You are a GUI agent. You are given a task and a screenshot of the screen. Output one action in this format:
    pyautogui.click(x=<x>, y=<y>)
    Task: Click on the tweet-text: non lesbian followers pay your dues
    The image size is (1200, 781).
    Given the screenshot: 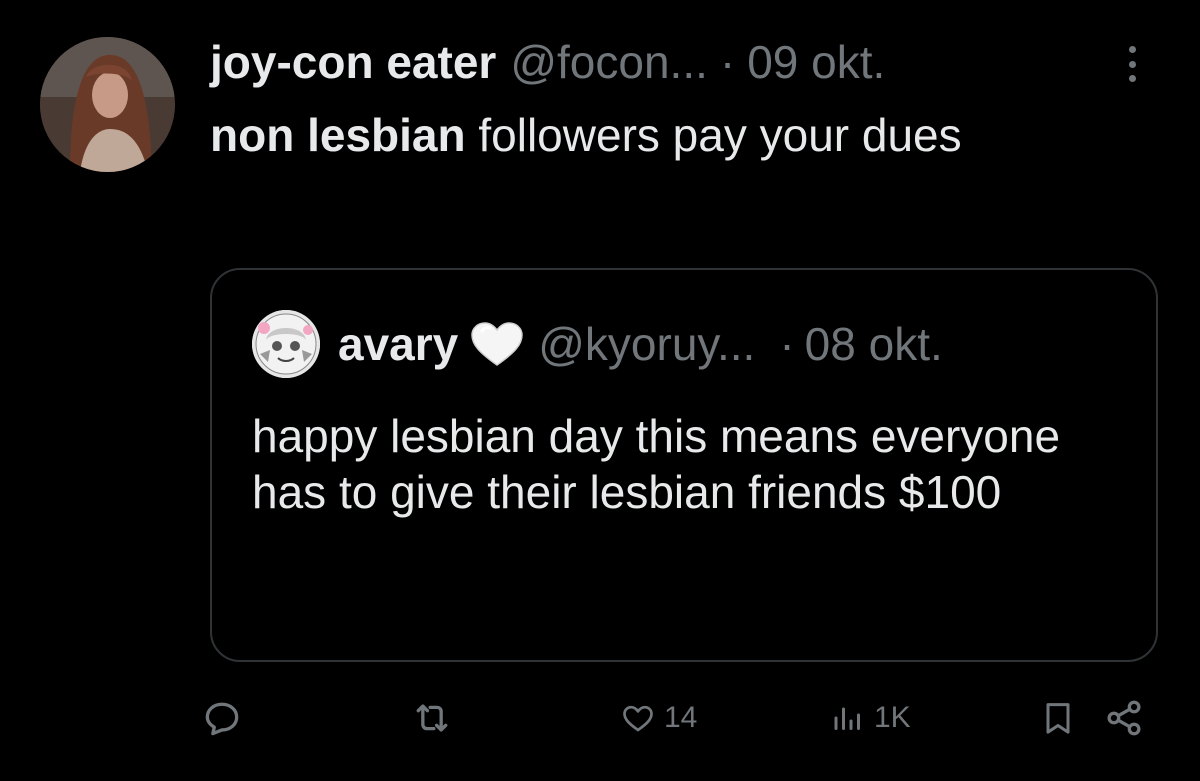 What is the action you would take?
    pyautogui.click(x=650, y=135)
    